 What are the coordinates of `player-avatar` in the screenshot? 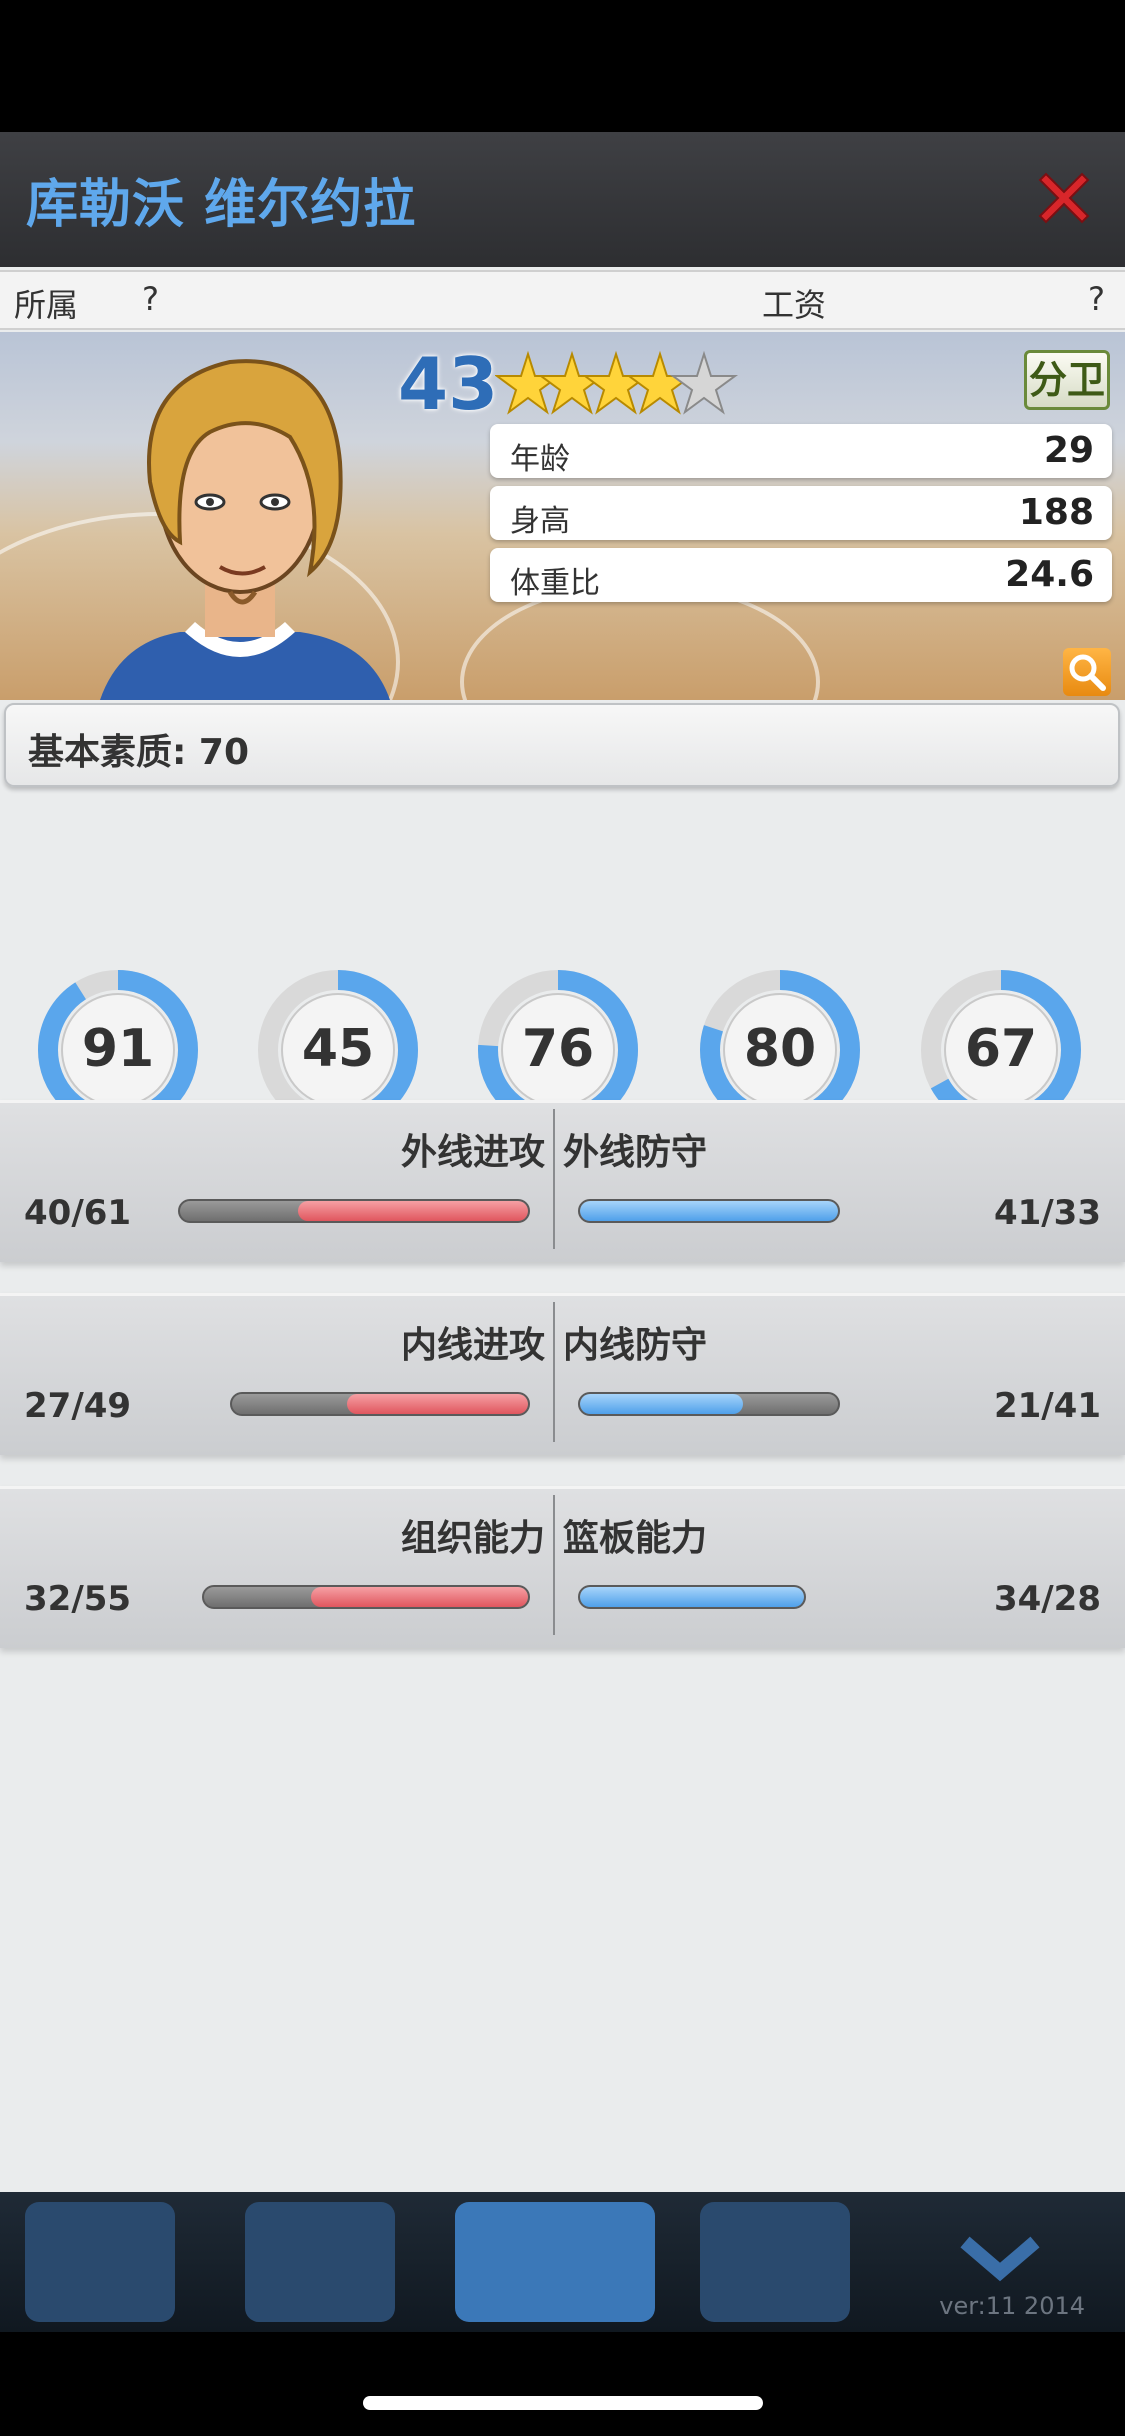 It's located at (245, 529).